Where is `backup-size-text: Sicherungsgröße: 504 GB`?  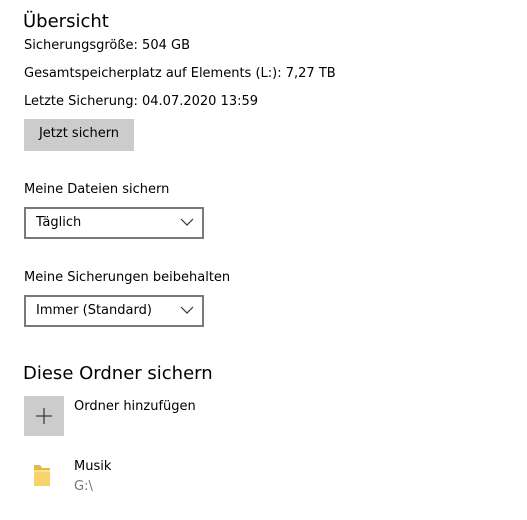
backup-size-text: Sicherungsgröße: 504 GB is located at coordinates (107, 45).